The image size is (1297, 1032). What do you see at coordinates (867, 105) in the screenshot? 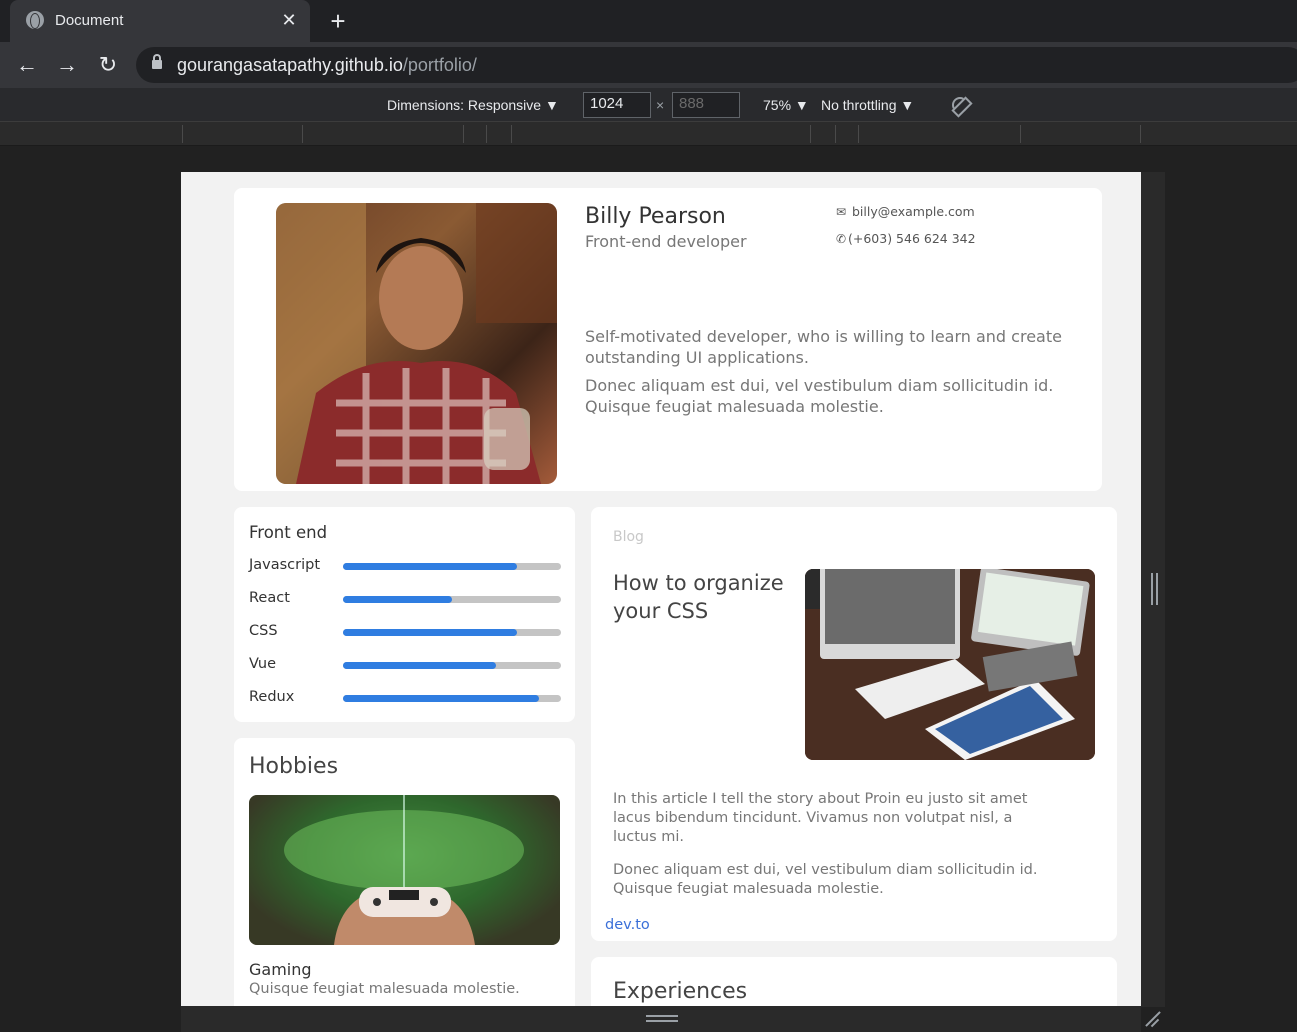
I see `throttling-dropdown: No throttling ▼` at bounding box center [867, 105].